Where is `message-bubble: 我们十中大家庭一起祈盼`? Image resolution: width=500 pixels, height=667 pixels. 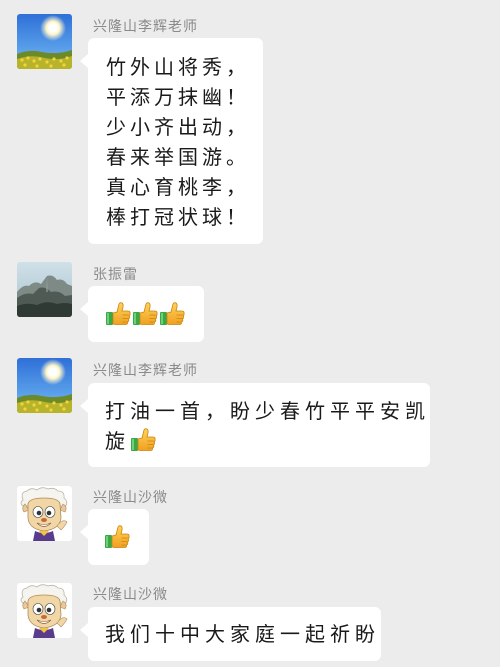
message-bubble: 我们十中大家庭一起祈盼 is located at coordinates (230, 634).